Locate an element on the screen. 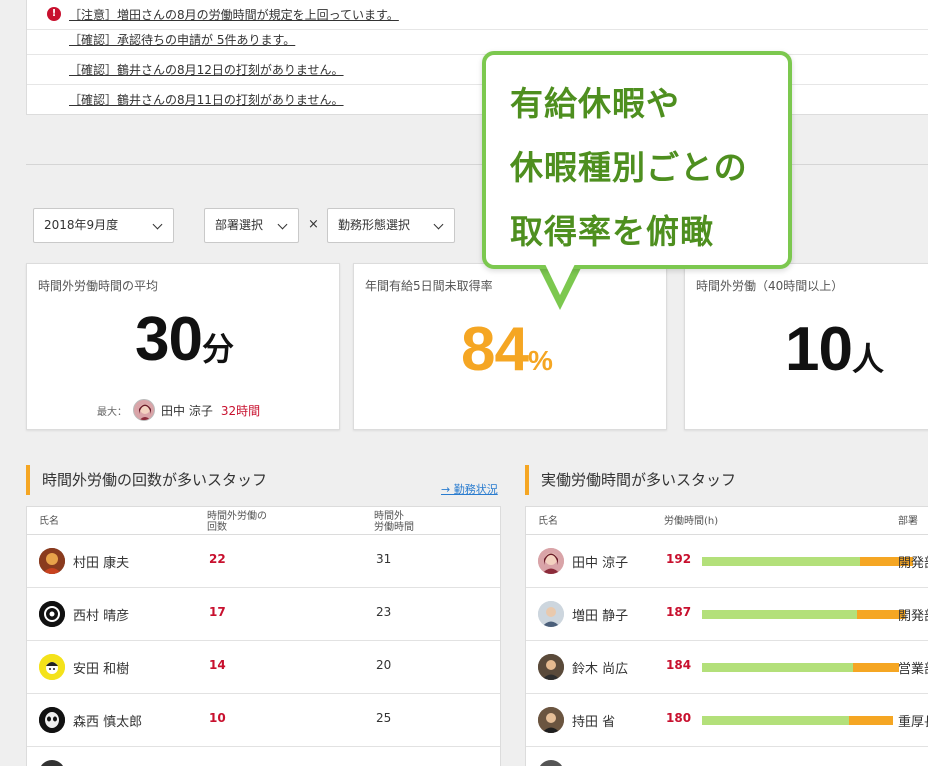 Image resolution: width=928 pixels, height=766 pixels. period-select-value: 2018年9月度 is located at coordinates (81, 225).